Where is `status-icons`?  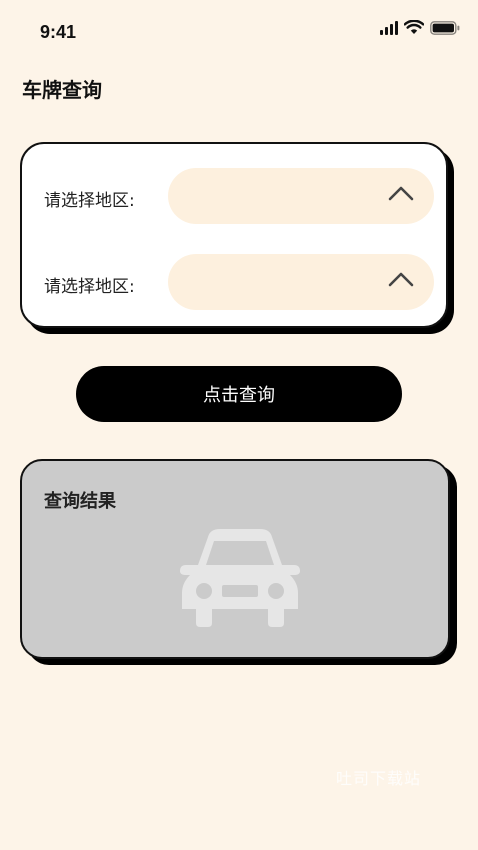
status-icons is located at coordinates (420, 27).